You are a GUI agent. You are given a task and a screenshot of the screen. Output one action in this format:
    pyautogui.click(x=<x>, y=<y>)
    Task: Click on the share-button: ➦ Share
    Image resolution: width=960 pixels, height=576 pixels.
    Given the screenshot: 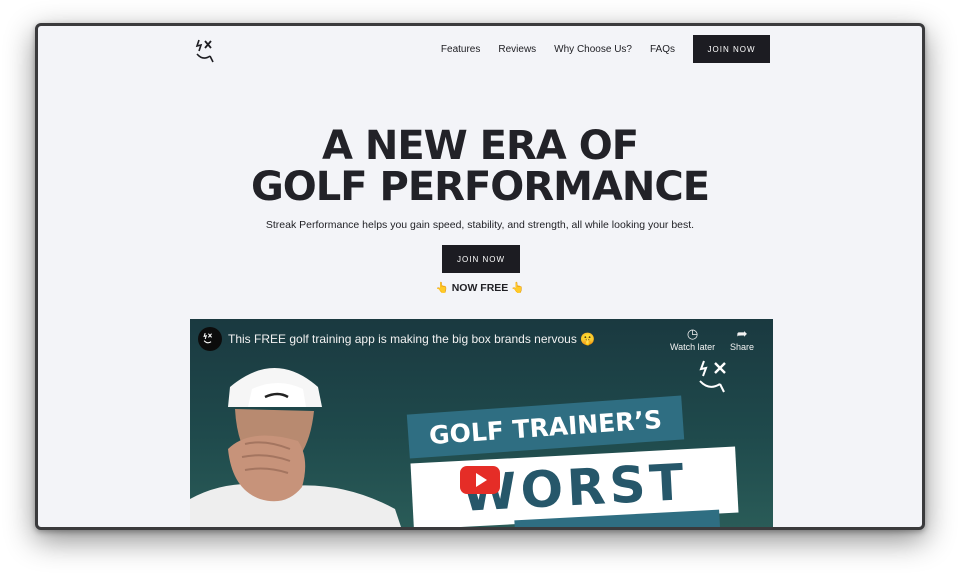 What is the action you would take?
    pyautogui.click(x=742, y=339)
    